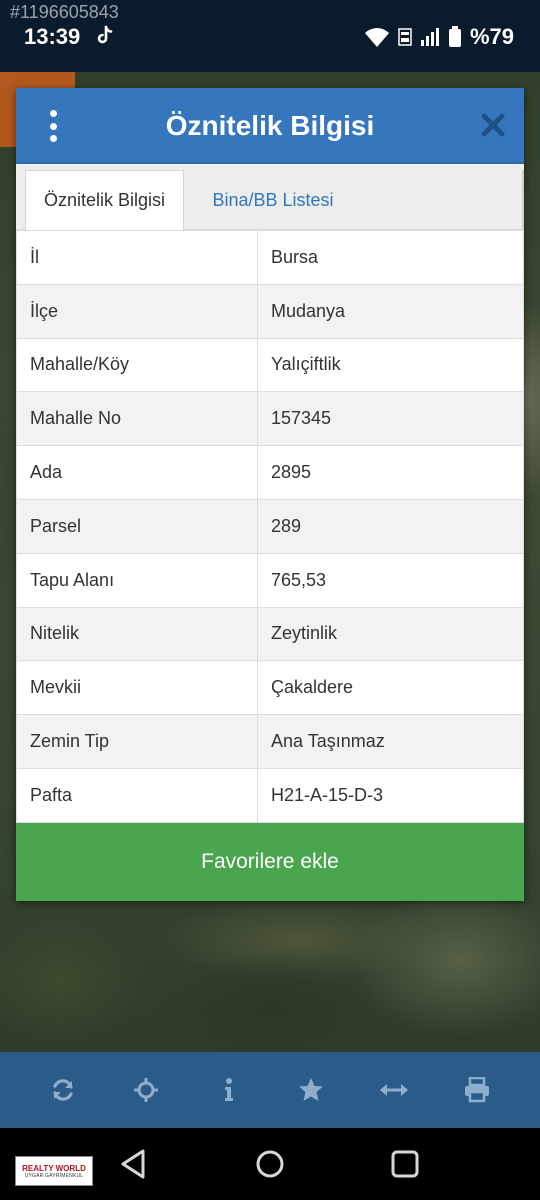  What do you see at coordinates (493, 125) in the screenshot?
I see `close-icon` at bounding box center [493, 125].